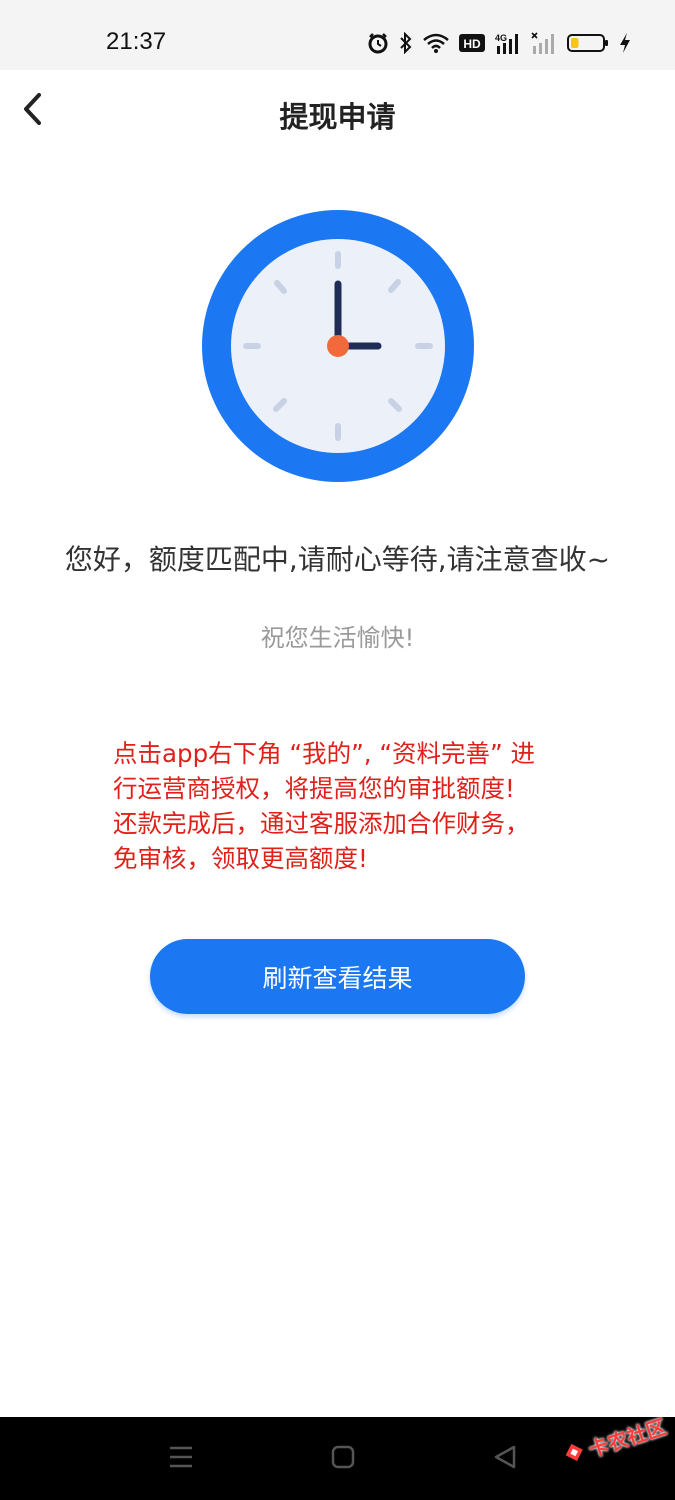 The width and height of the screenshot is (675, 1500). I want to click on status-icons: HD 4G, so click(499, 43).